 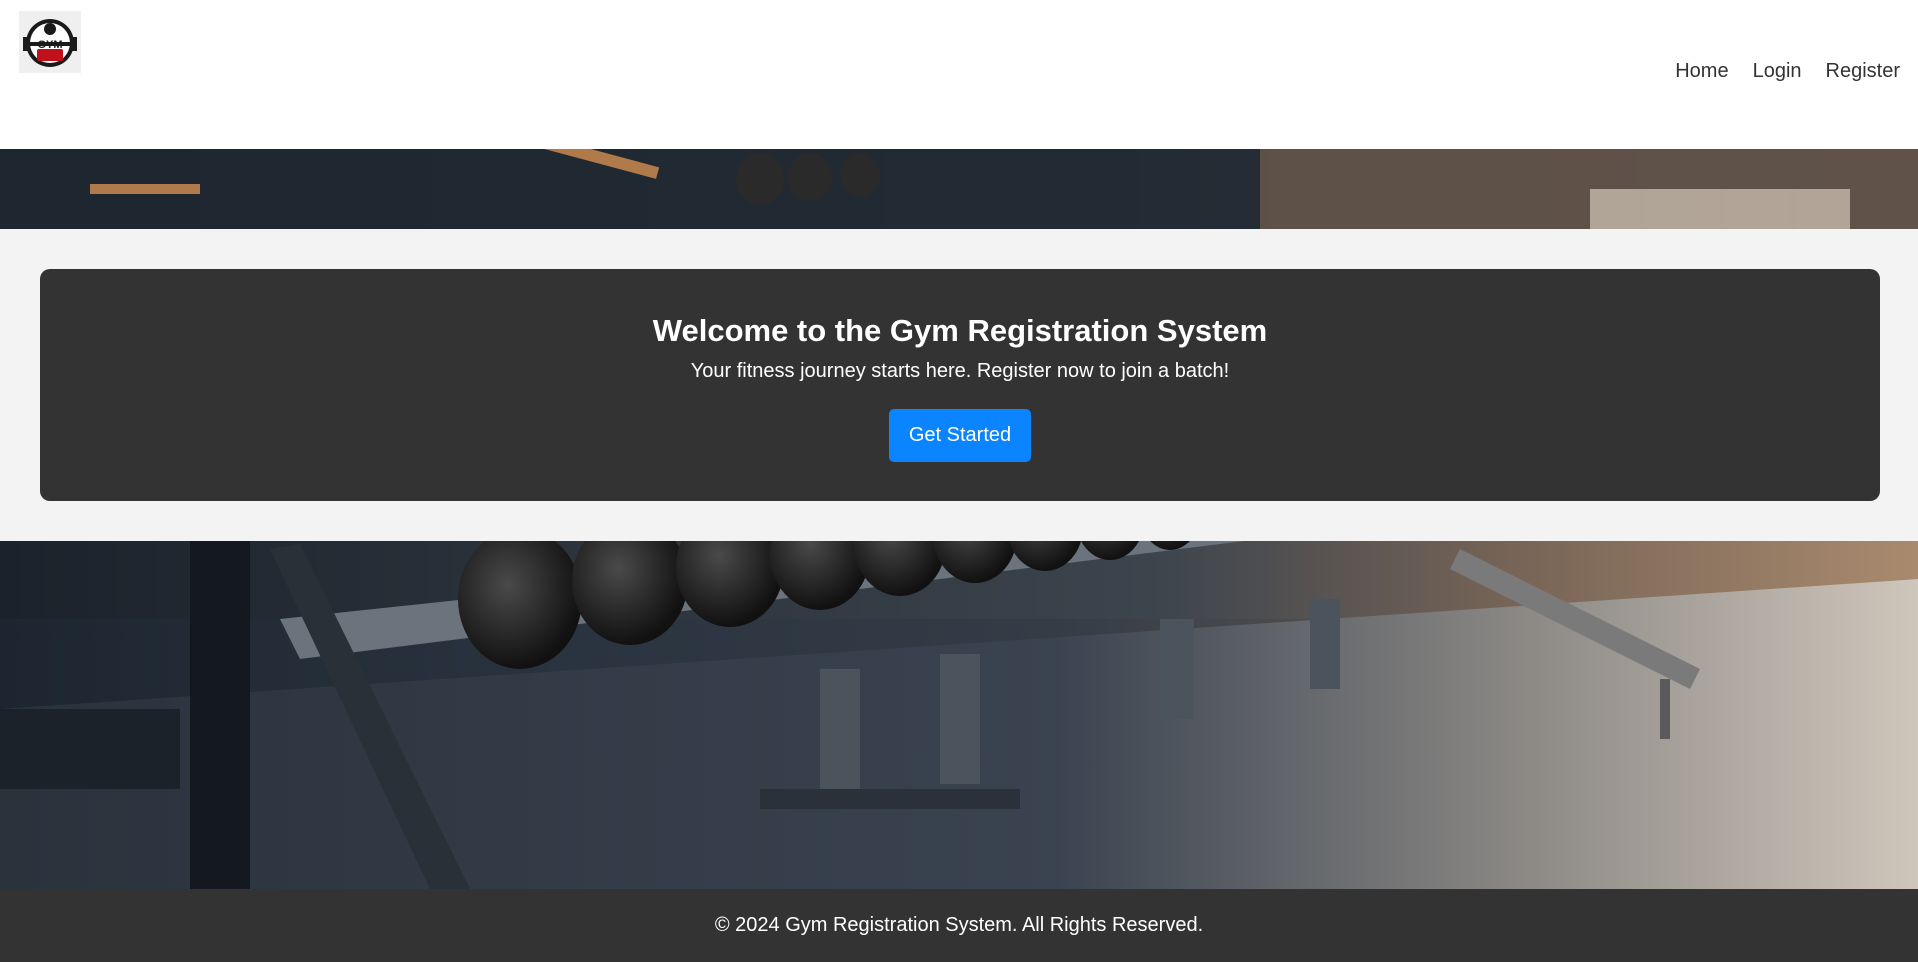 I want to click on gym-logo: GYM, so click(x=50, y=42).